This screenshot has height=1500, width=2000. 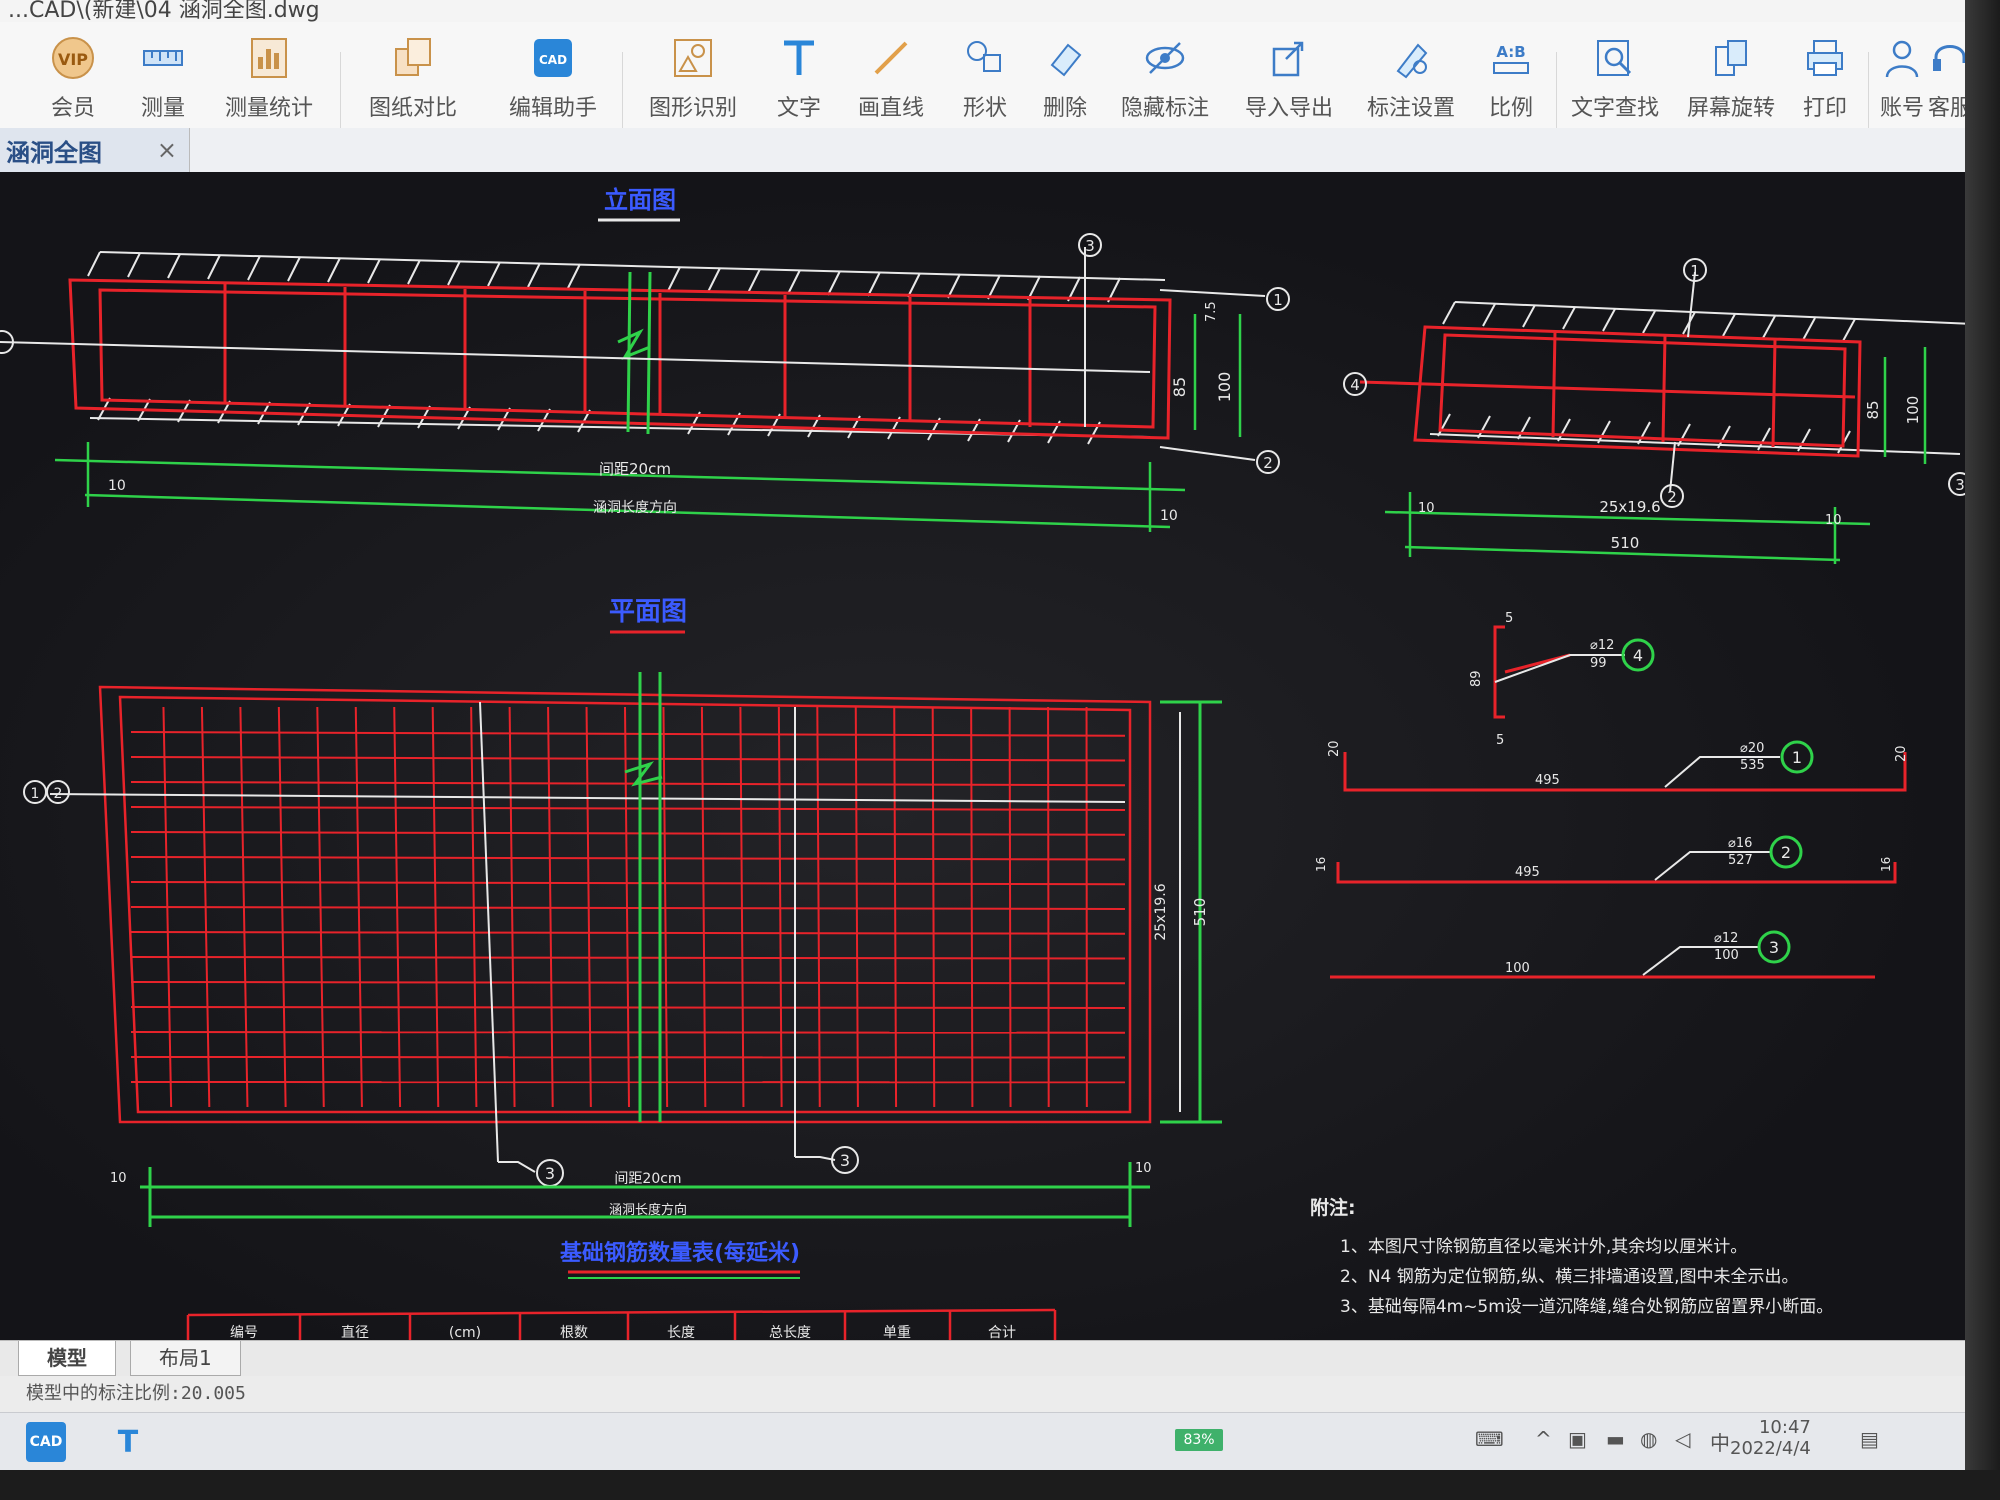 What do you see at coordinates (1165, 78) in the screenshot?
I see `toolbar-hide-annotation-button: 隐藏标注` at bounding box center [1165, 78].